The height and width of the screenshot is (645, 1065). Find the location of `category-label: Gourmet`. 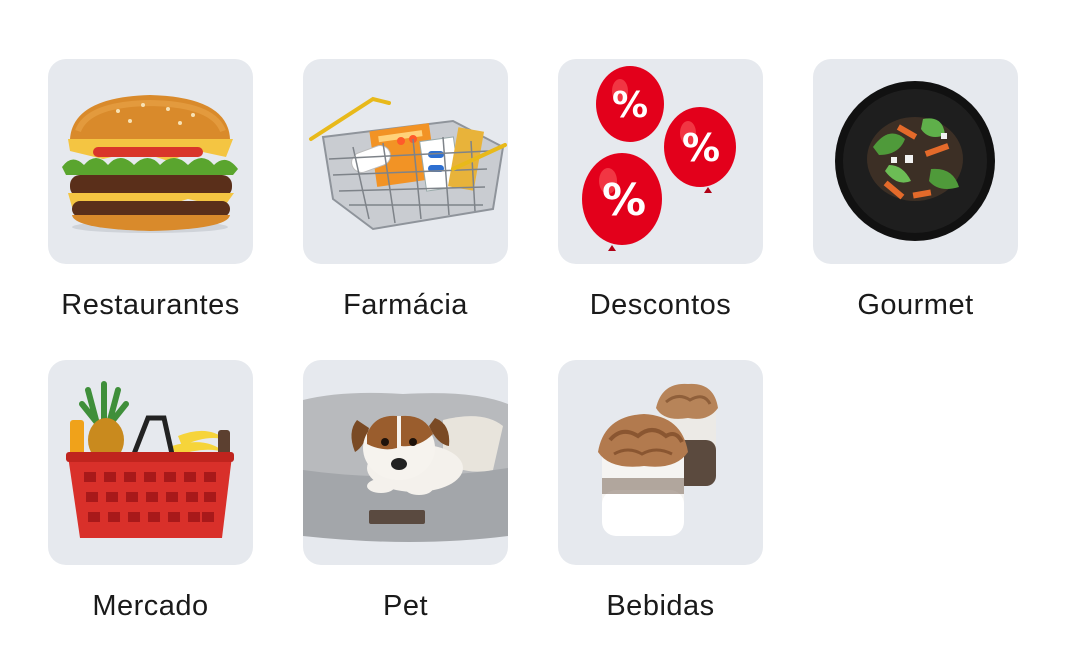

category-label: Gourmet is located at coordinates (915, 305).